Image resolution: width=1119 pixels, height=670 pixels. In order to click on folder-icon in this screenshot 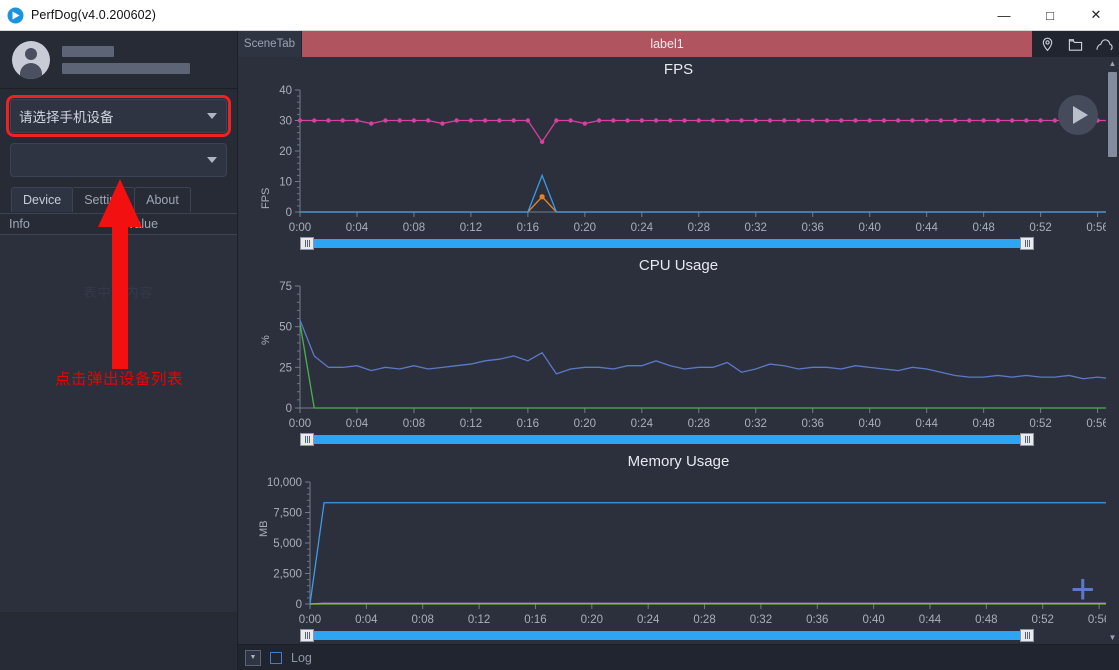, I will do `click(1075, 44)`.